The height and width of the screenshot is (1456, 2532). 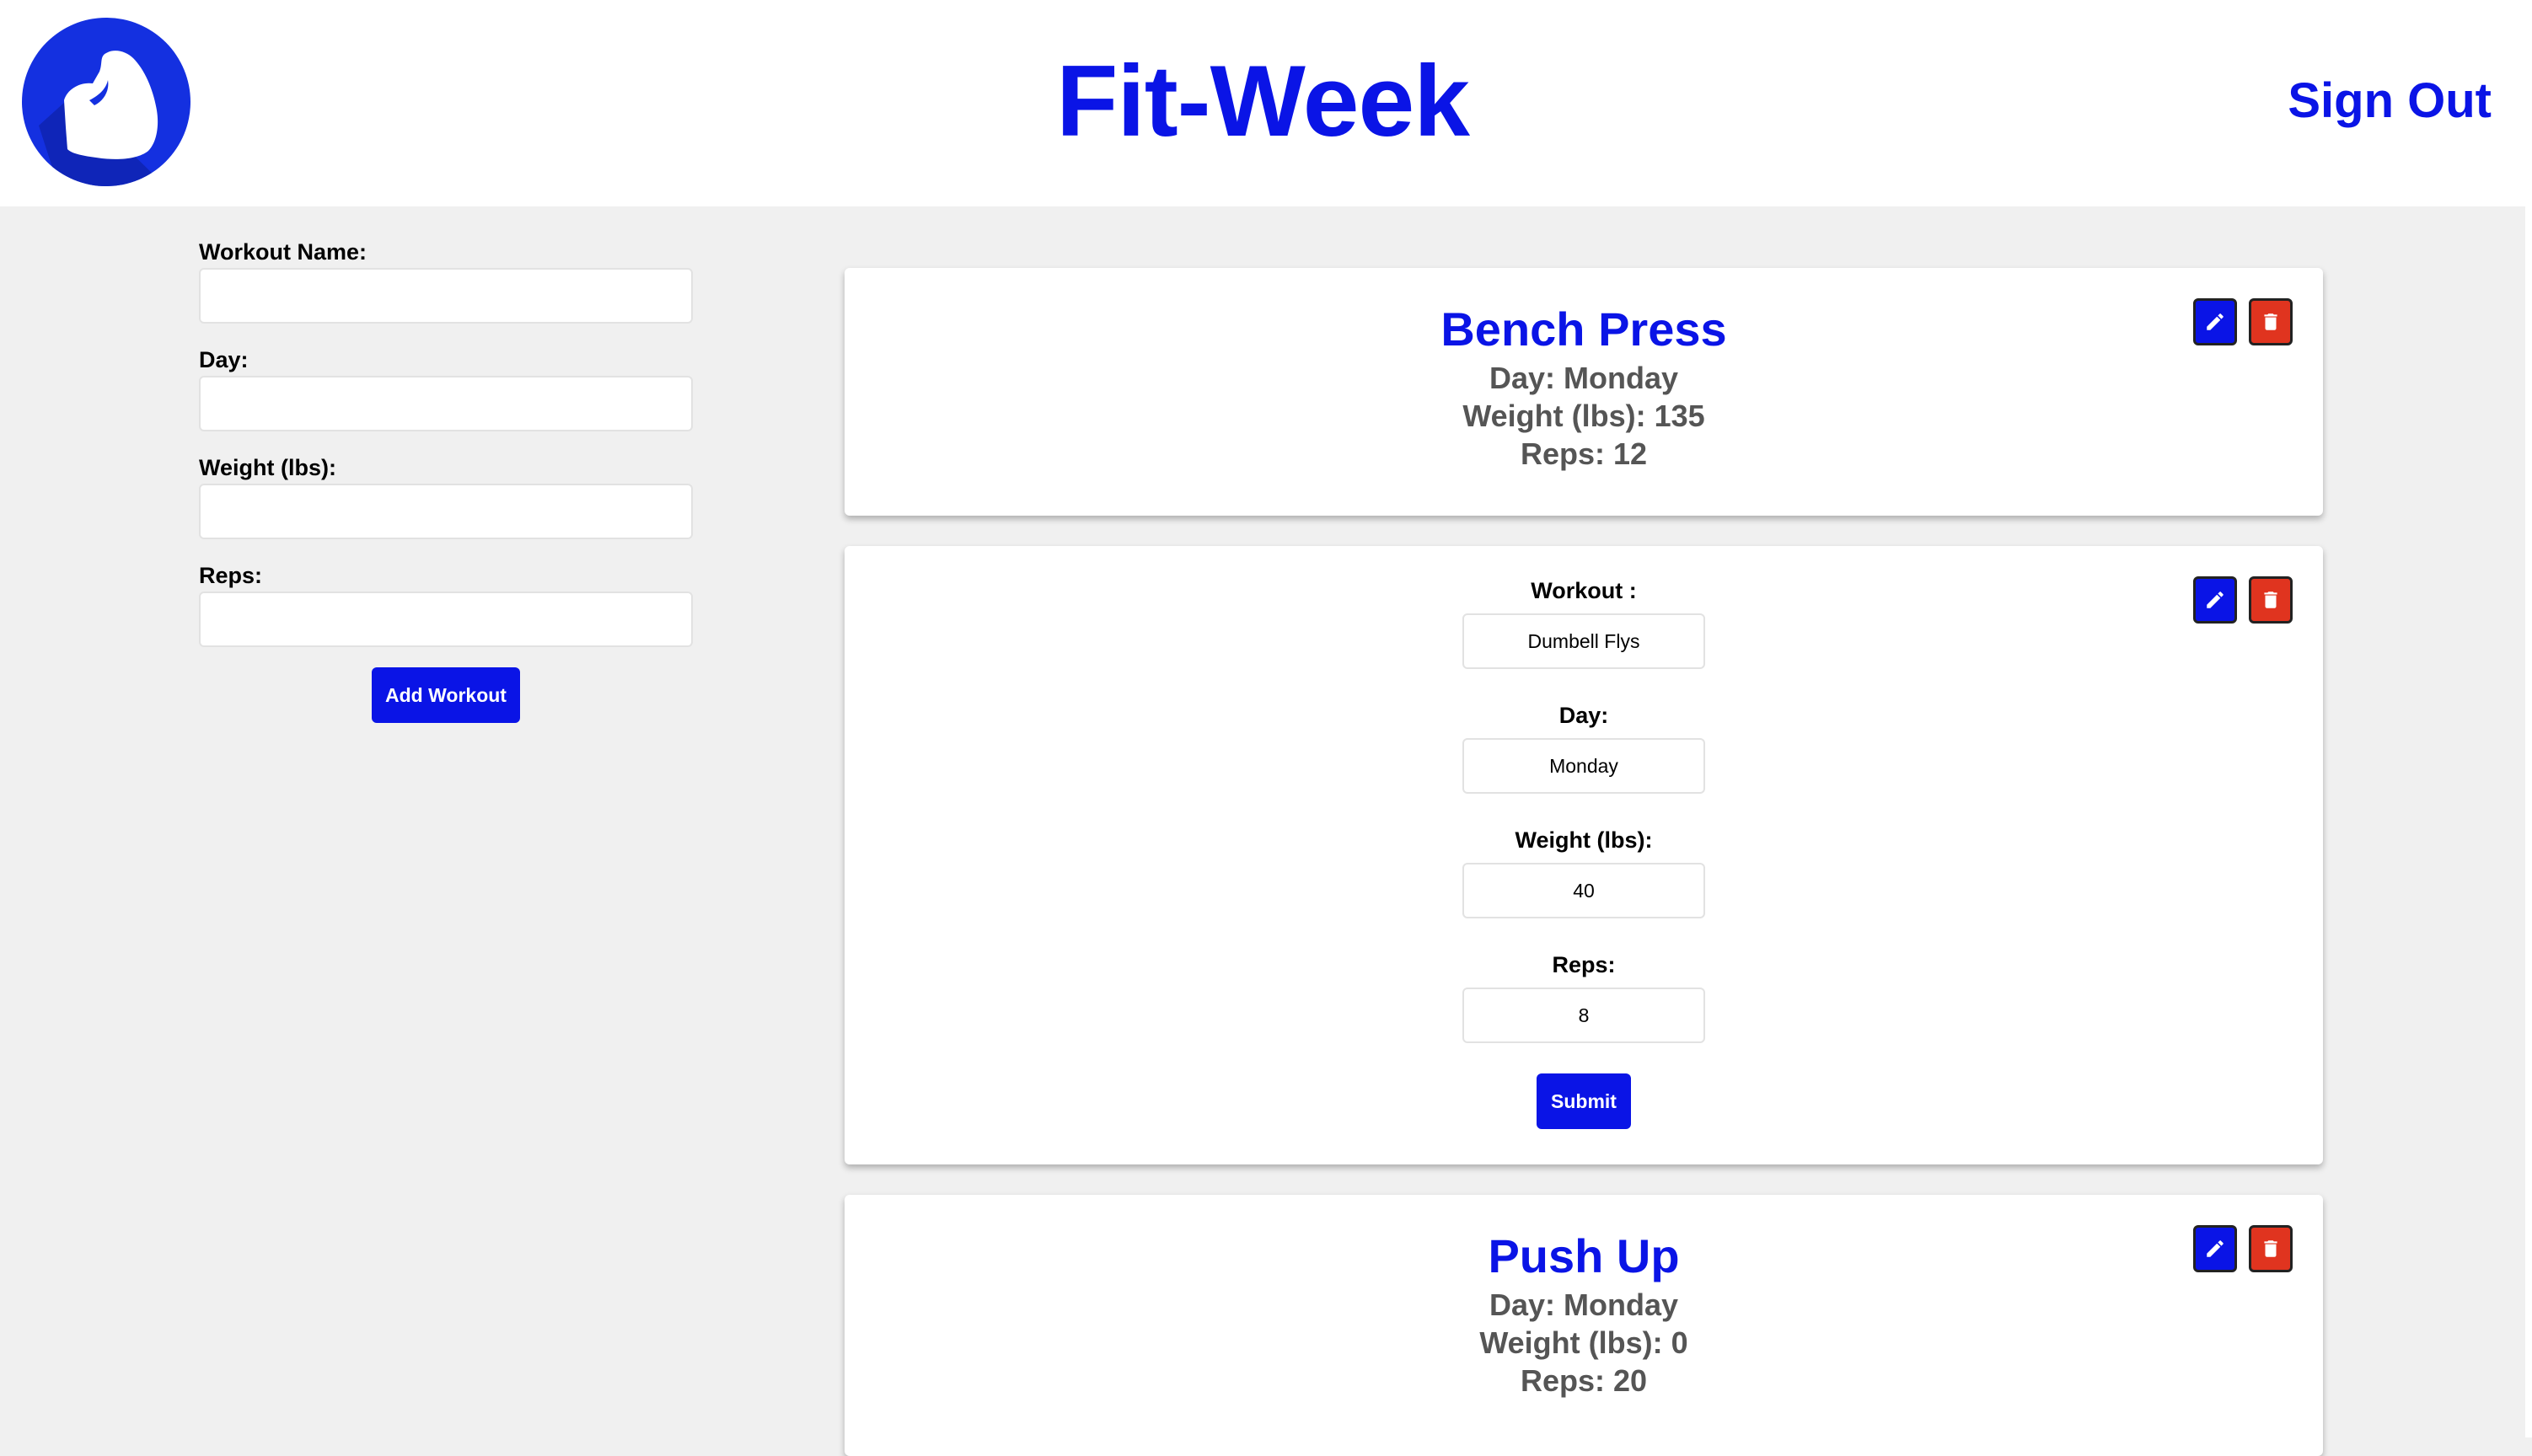 What do you see at coordinates (1583, 1342) in the screenshot?
I see `workout-weight: Weight (lbs): 0` at bounding box center [1583, 1342].